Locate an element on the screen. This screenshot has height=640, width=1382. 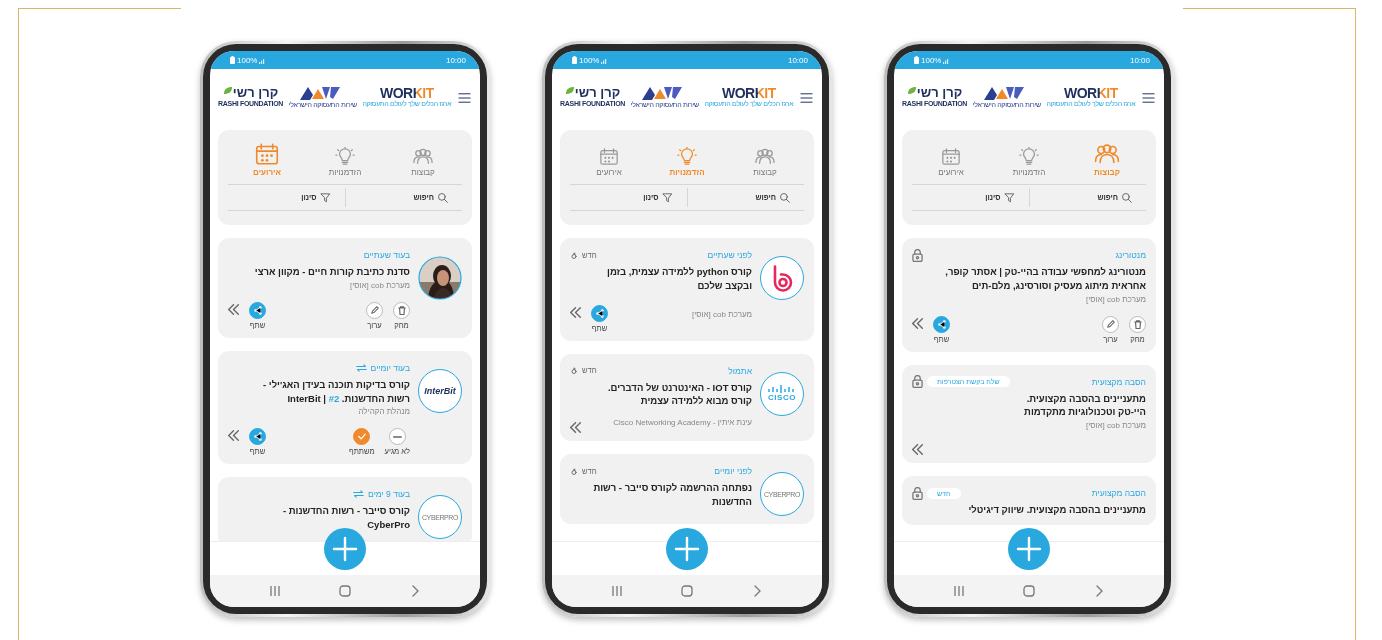
card-caption: בעוד 9 ימים is located at coordinates (389, 494).